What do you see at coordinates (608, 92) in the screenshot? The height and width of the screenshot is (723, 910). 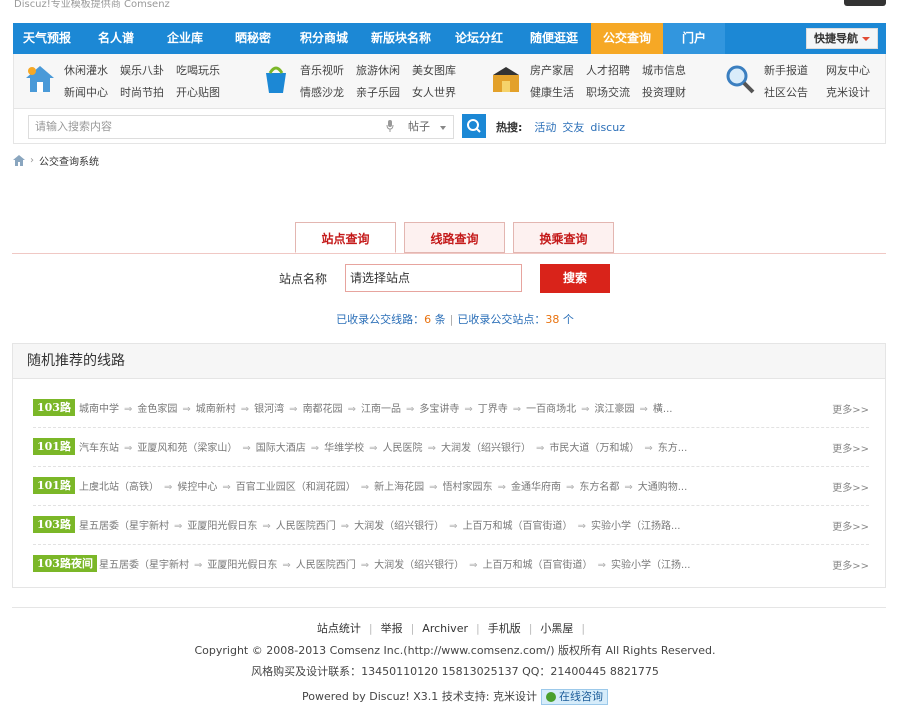 I see `subnav-link: 职场交流` at bounding box center [608, 92].